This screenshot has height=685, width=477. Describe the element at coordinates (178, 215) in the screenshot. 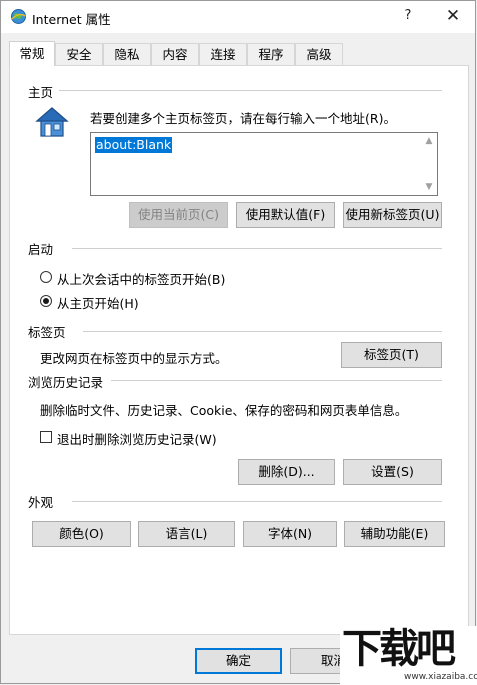

I see `use-current-button: 使用当前页(C)` at that location.